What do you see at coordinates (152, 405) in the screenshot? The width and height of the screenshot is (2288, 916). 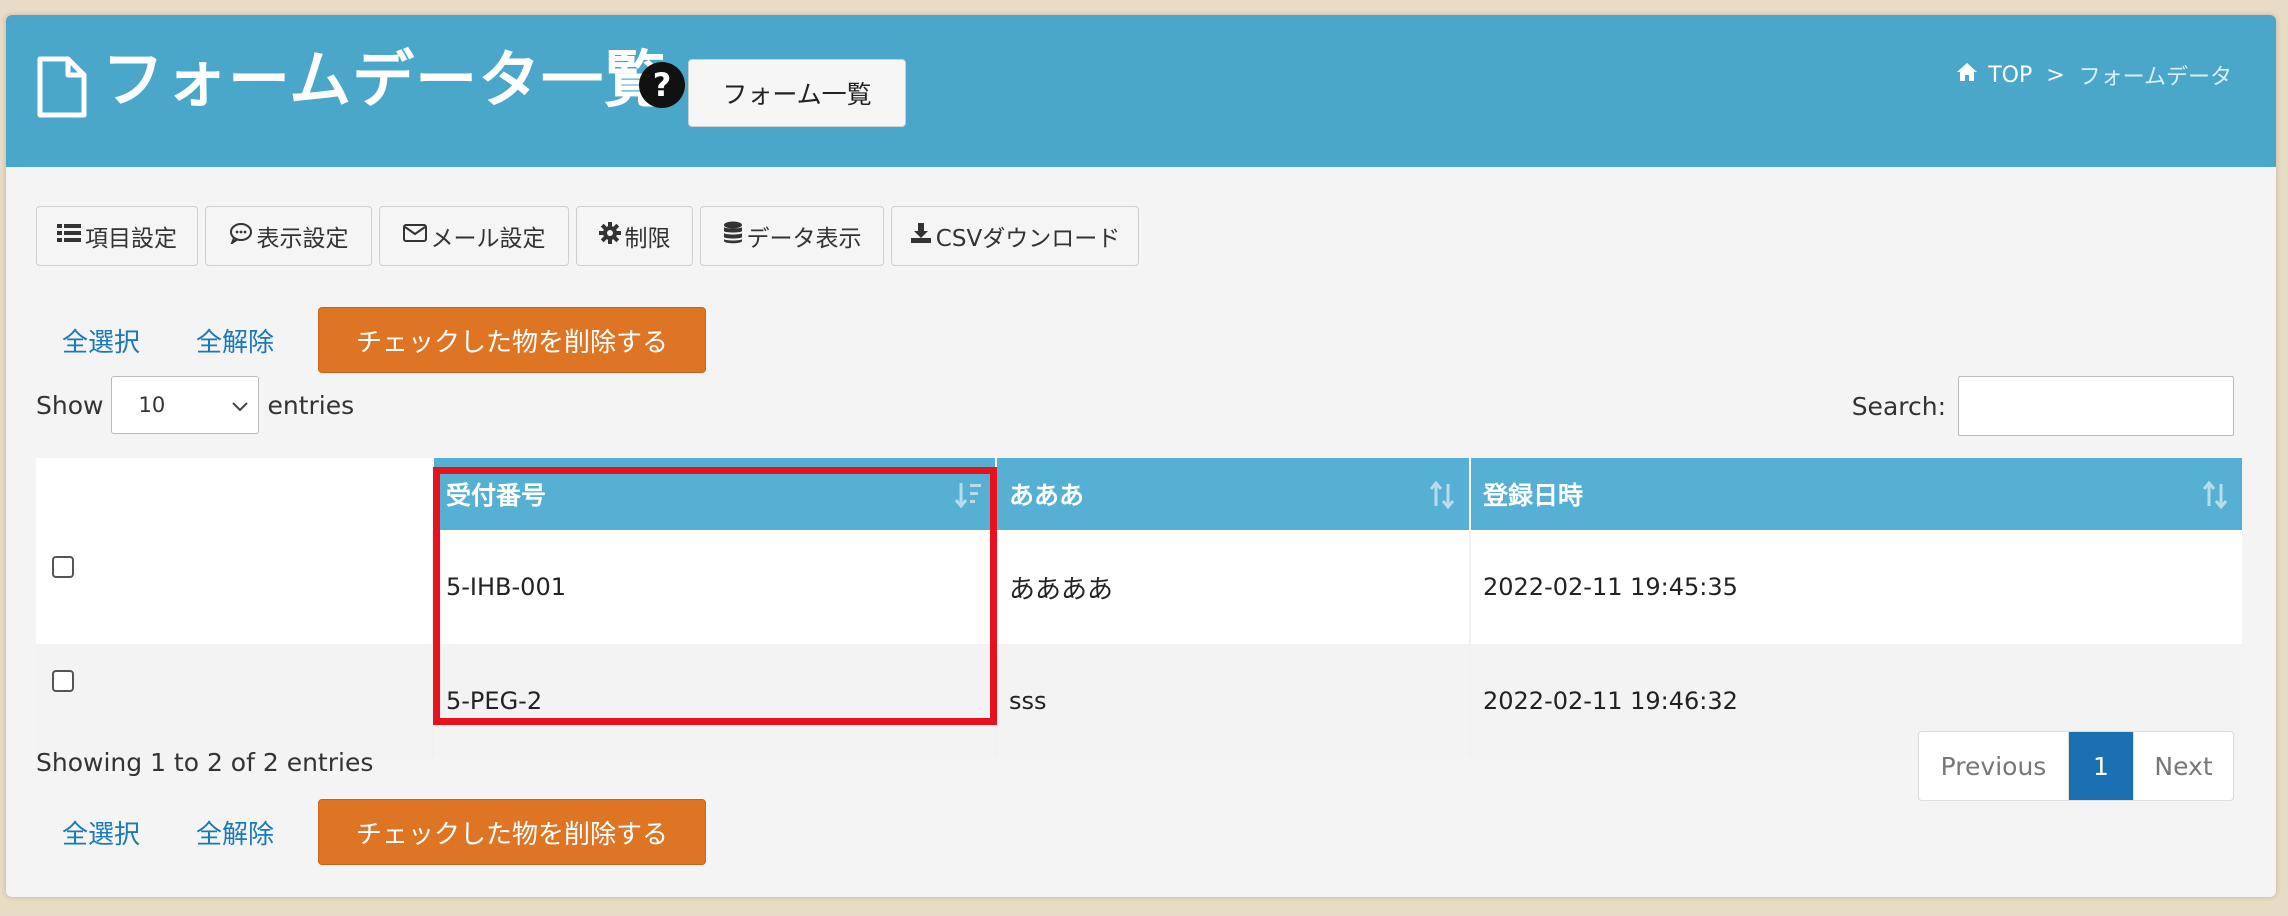 I see `page-length-value: 10` at bounding box center [152, 405].